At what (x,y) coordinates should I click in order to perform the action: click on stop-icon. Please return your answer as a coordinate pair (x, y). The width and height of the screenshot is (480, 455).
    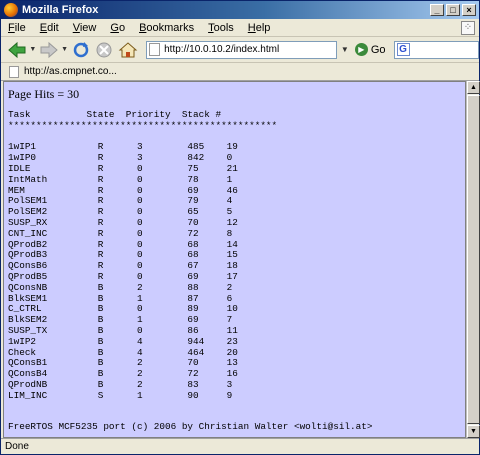
    Looking at the image, I should click on (104, 49).